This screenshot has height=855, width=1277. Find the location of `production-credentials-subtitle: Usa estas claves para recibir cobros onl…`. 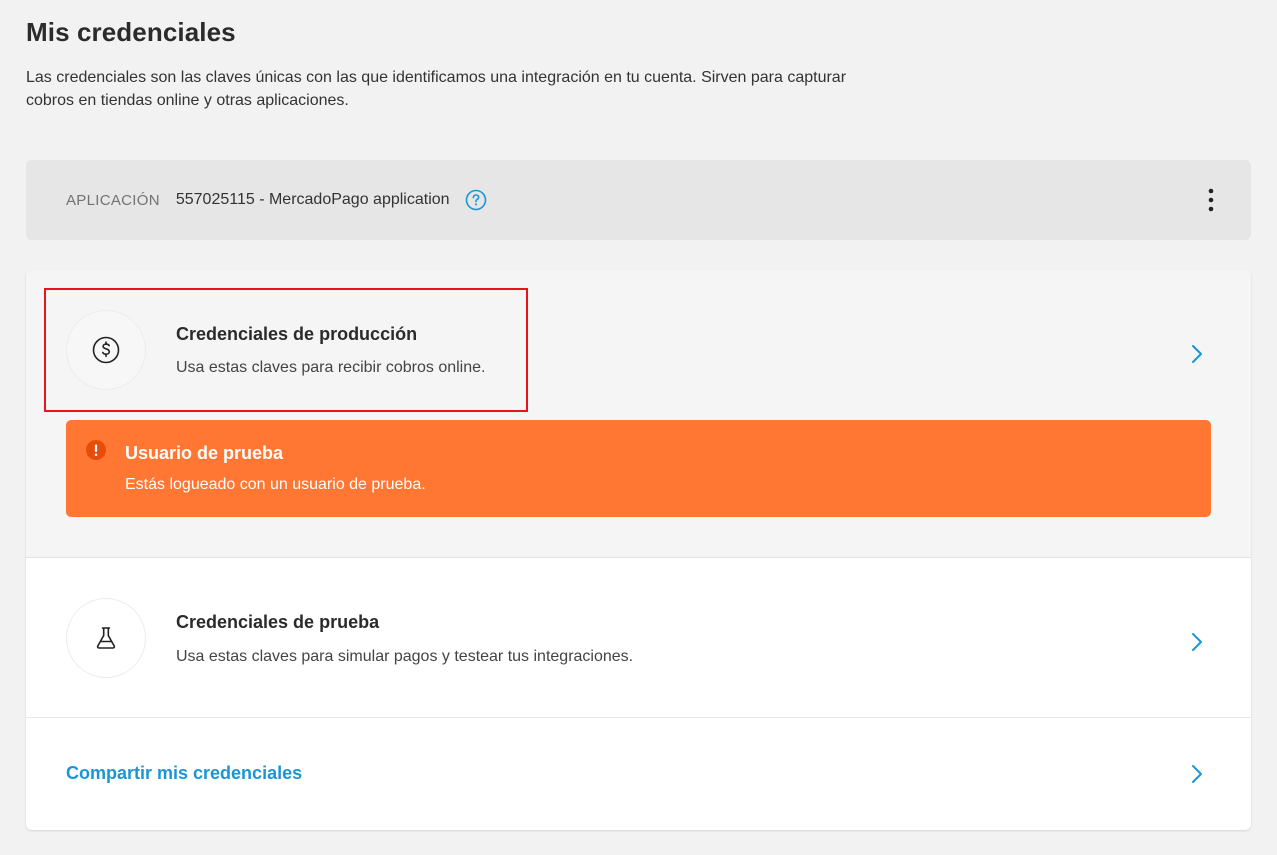

production-credentials-subtitle: Usa estas claves para recibir cobros onl… is located at coordinates (331, 367).